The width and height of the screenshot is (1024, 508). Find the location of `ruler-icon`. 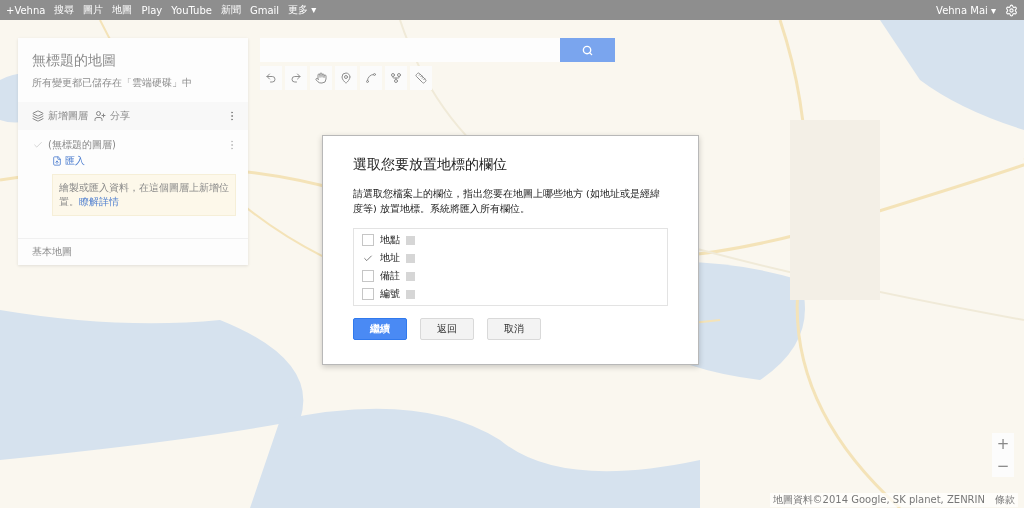

ruler-icon is located at coordinates (421, 78).